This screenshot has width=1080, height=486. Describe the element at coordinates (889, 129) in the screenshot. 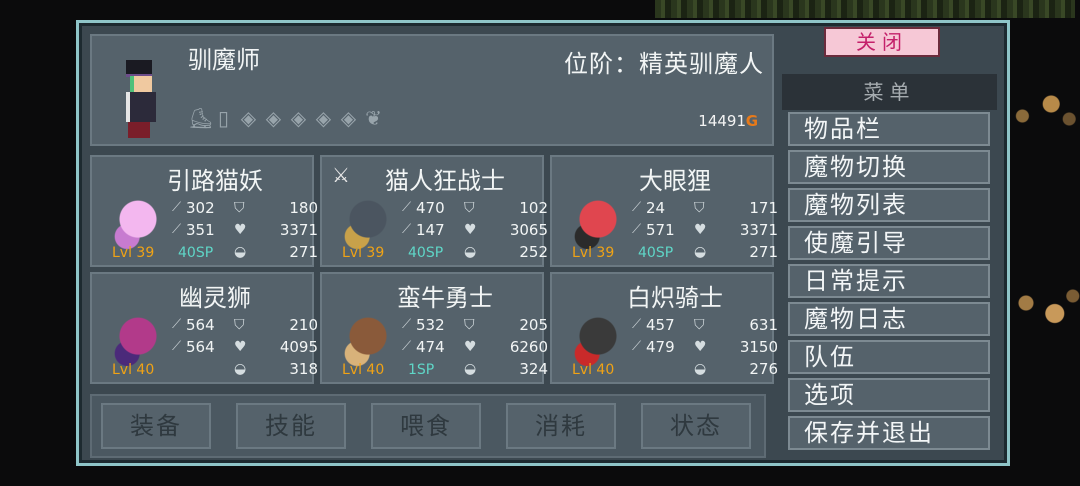

I see `menu-item-inventory: 物品栏` at that location.